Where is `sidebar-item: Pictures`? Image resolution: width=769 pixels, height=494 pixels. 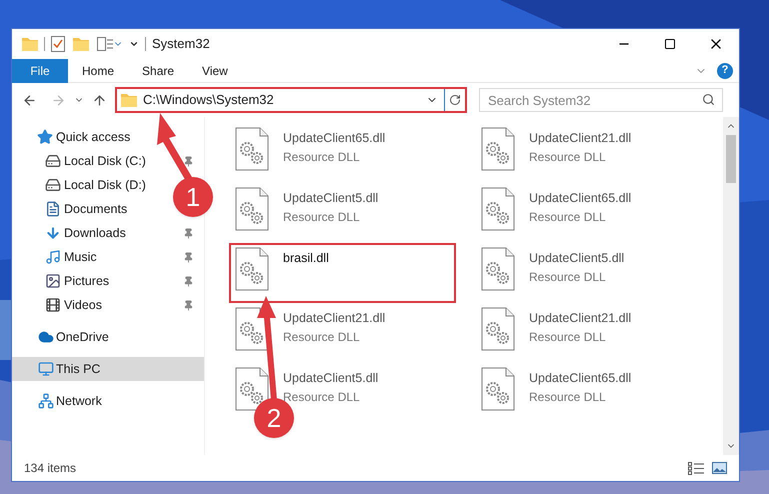
sidebar-item: Pictures is located at coordinates (108, 281).